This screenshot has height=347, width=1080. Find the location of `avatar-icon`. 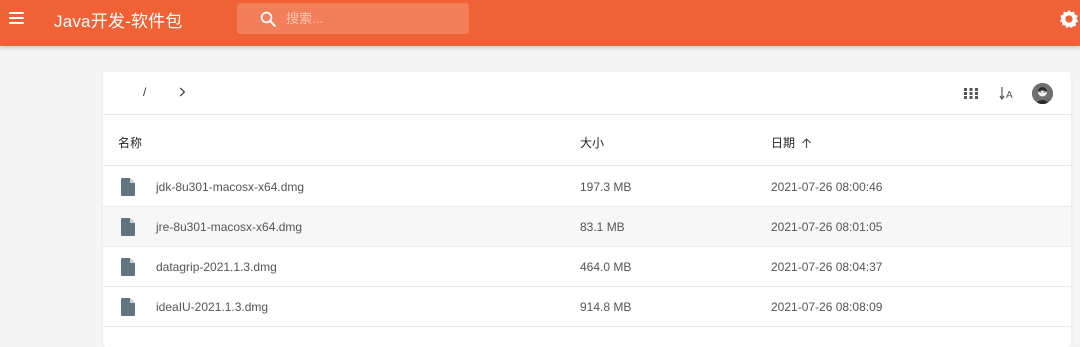

avatar-icon is located at coordinates (1042, 93).